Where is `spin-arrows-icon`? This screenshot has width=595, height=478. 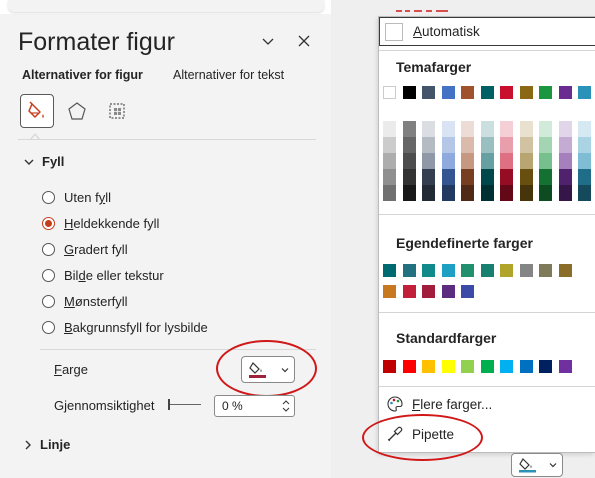 spin-arrows-icon is located at coordinates (286, 406).